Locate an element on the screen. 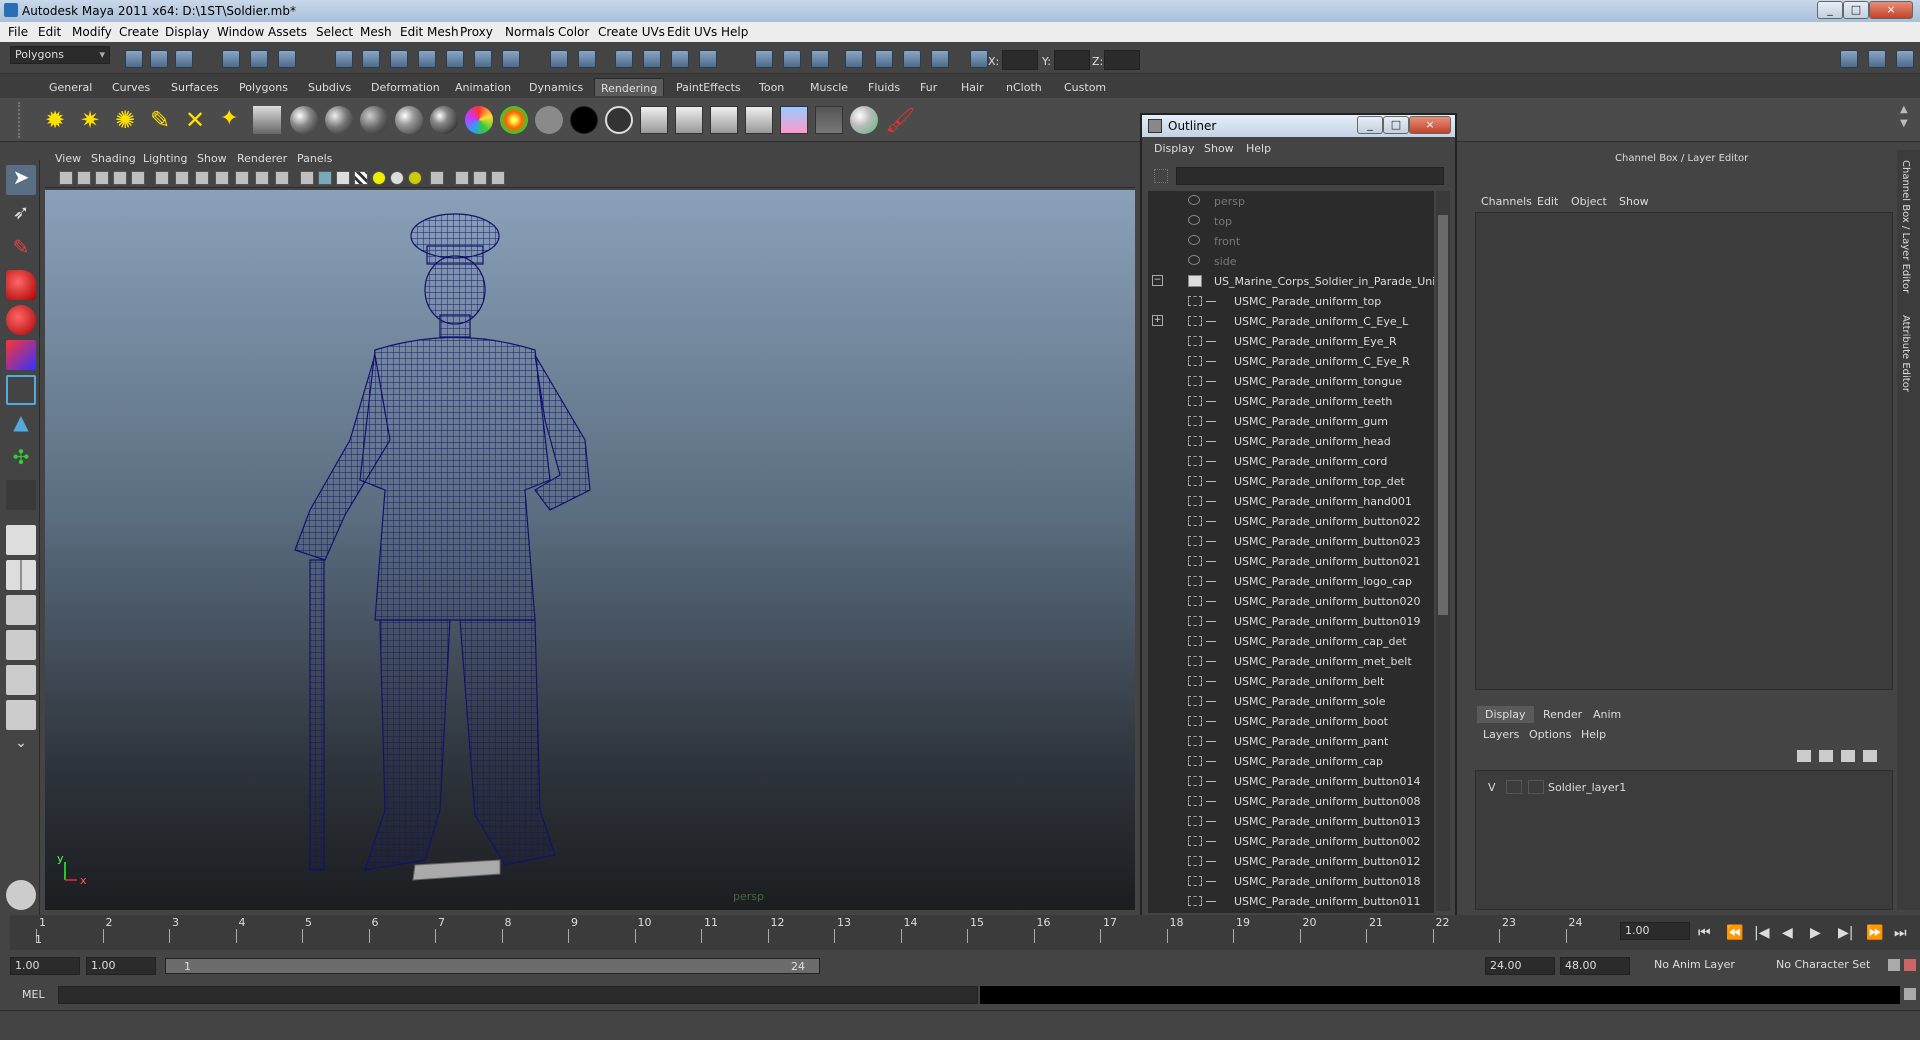 The height and width of the screenshot is (1040, 1920). side-tab-channel-box: Channel Box / Layer Editor is located at coordinates (1905, 226).